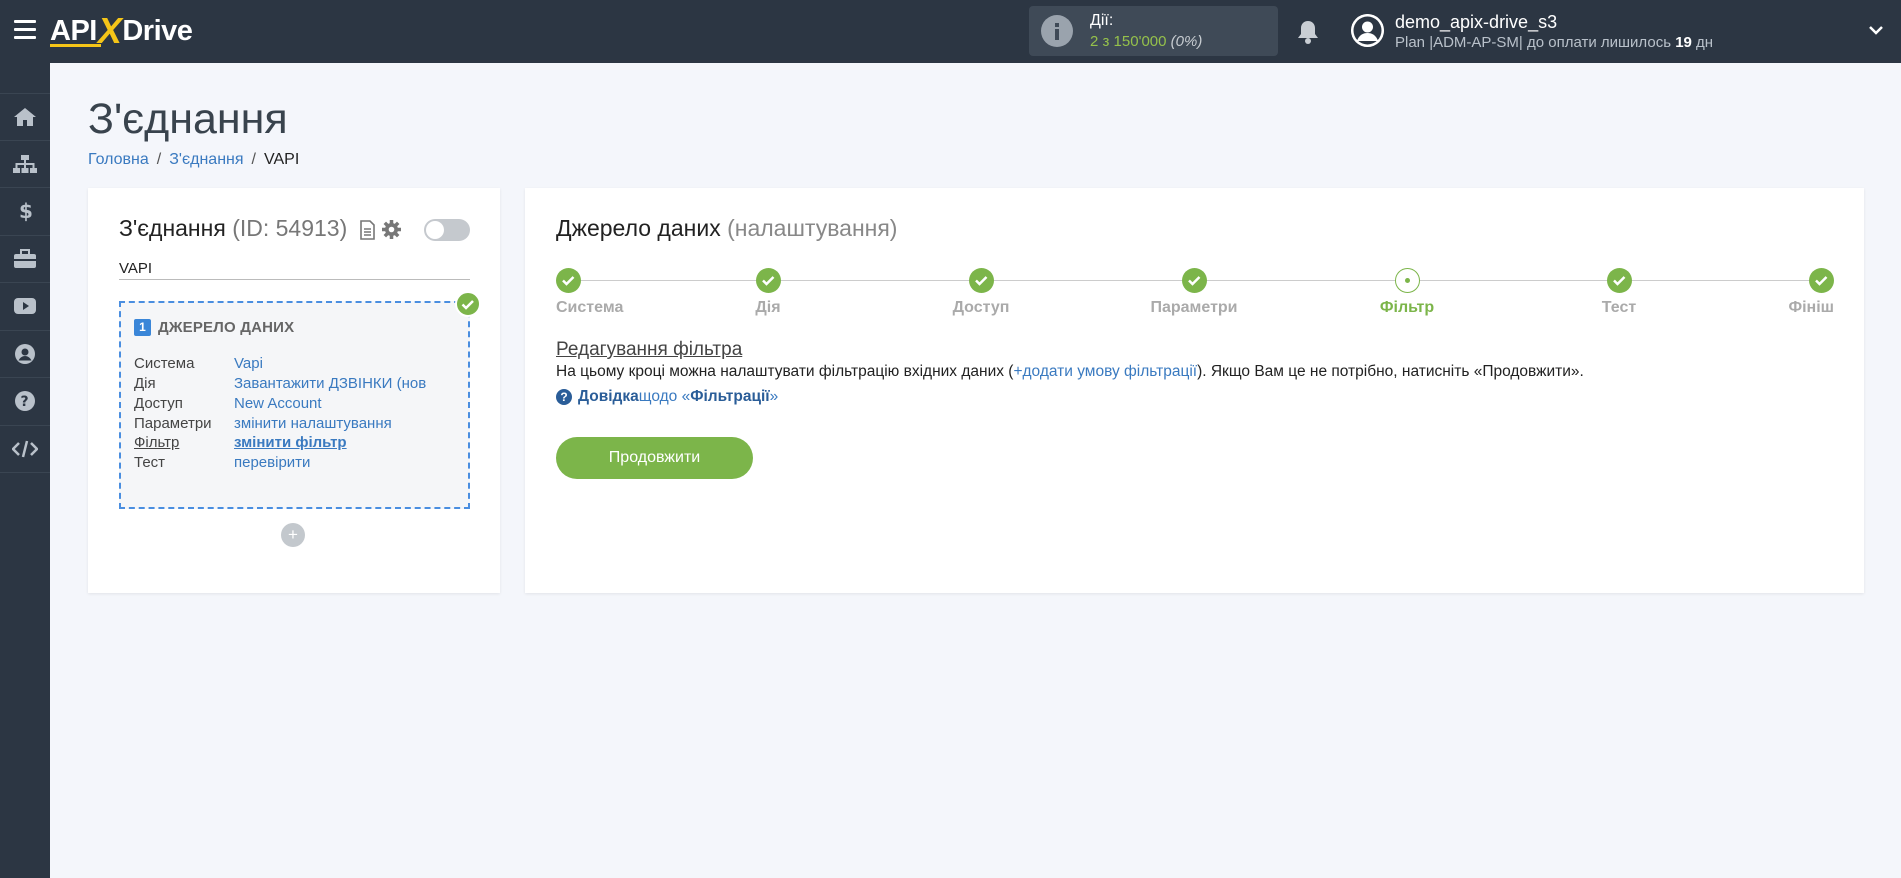  I want to click on sitemap-icon, so click(25, 163).